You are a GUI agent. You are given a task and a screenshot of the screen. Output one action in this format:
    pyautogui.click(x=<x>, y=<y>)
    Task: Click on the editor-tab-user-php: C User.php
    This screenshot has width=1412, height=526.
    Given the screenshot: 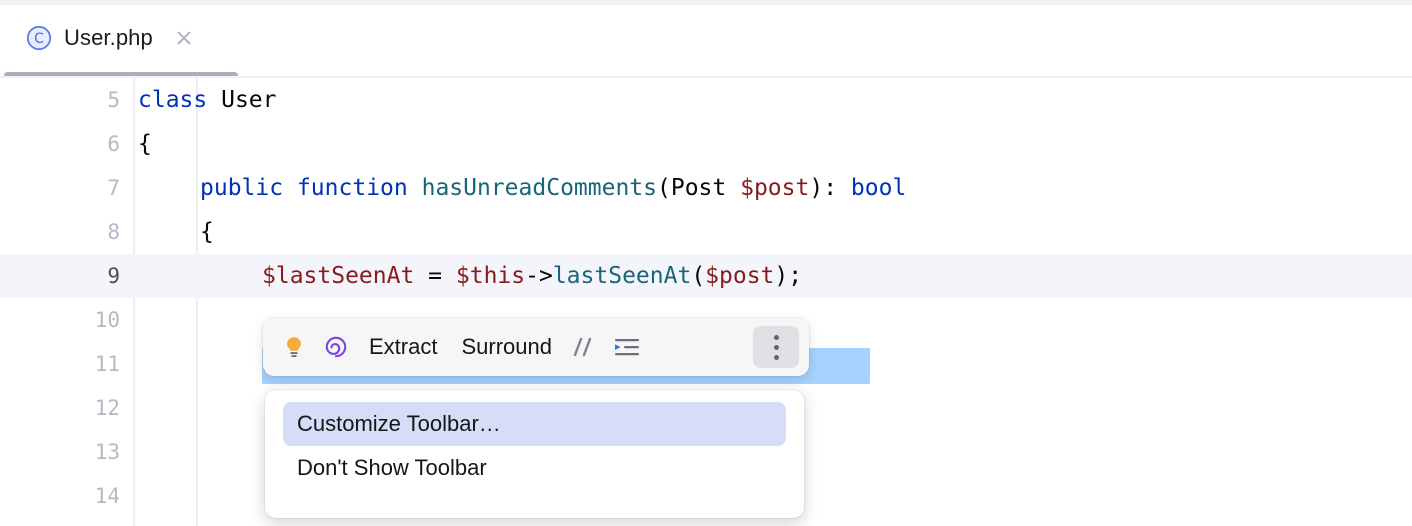 What is the action you would take?
    pyautogui.click(x=109, y=38)
    